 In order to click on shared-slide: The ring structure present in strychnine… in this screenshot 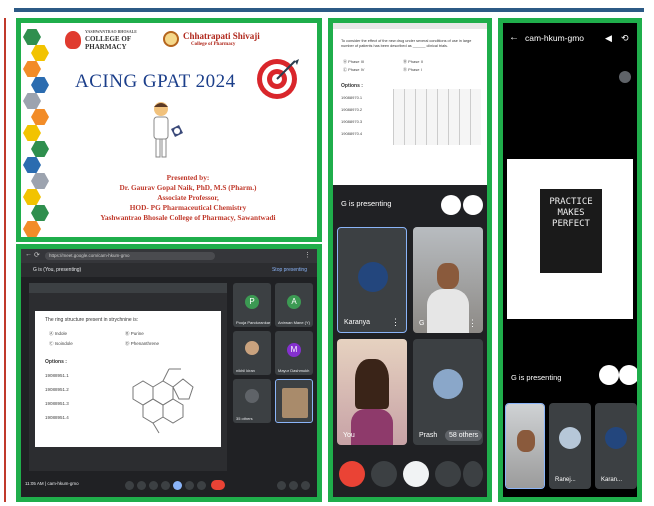, I will do `click(128, 379)`.